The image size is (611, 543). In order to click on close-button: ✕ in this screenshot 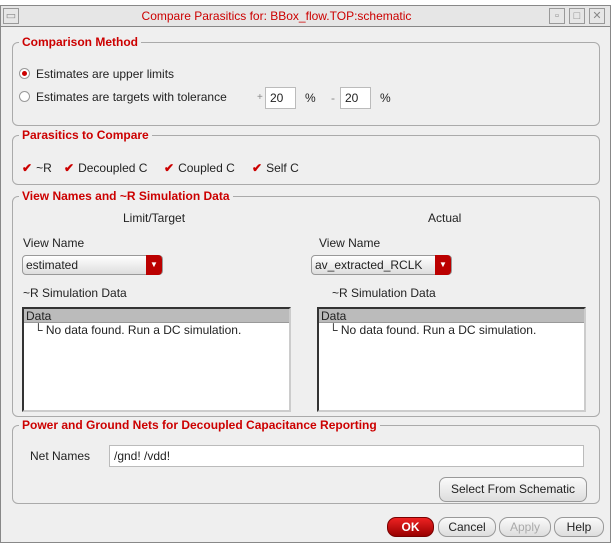, I will do `click(597, 16)`.